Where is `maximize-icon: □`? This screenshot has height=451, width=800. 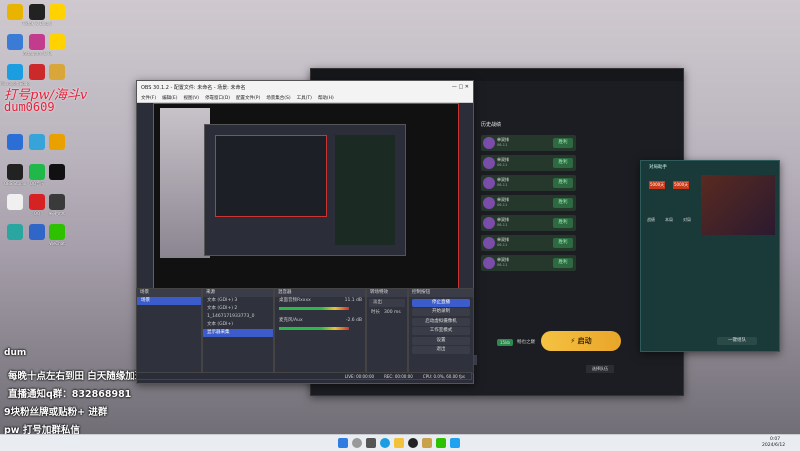 maximize-icon: □ is located at coordinates (460, 87).